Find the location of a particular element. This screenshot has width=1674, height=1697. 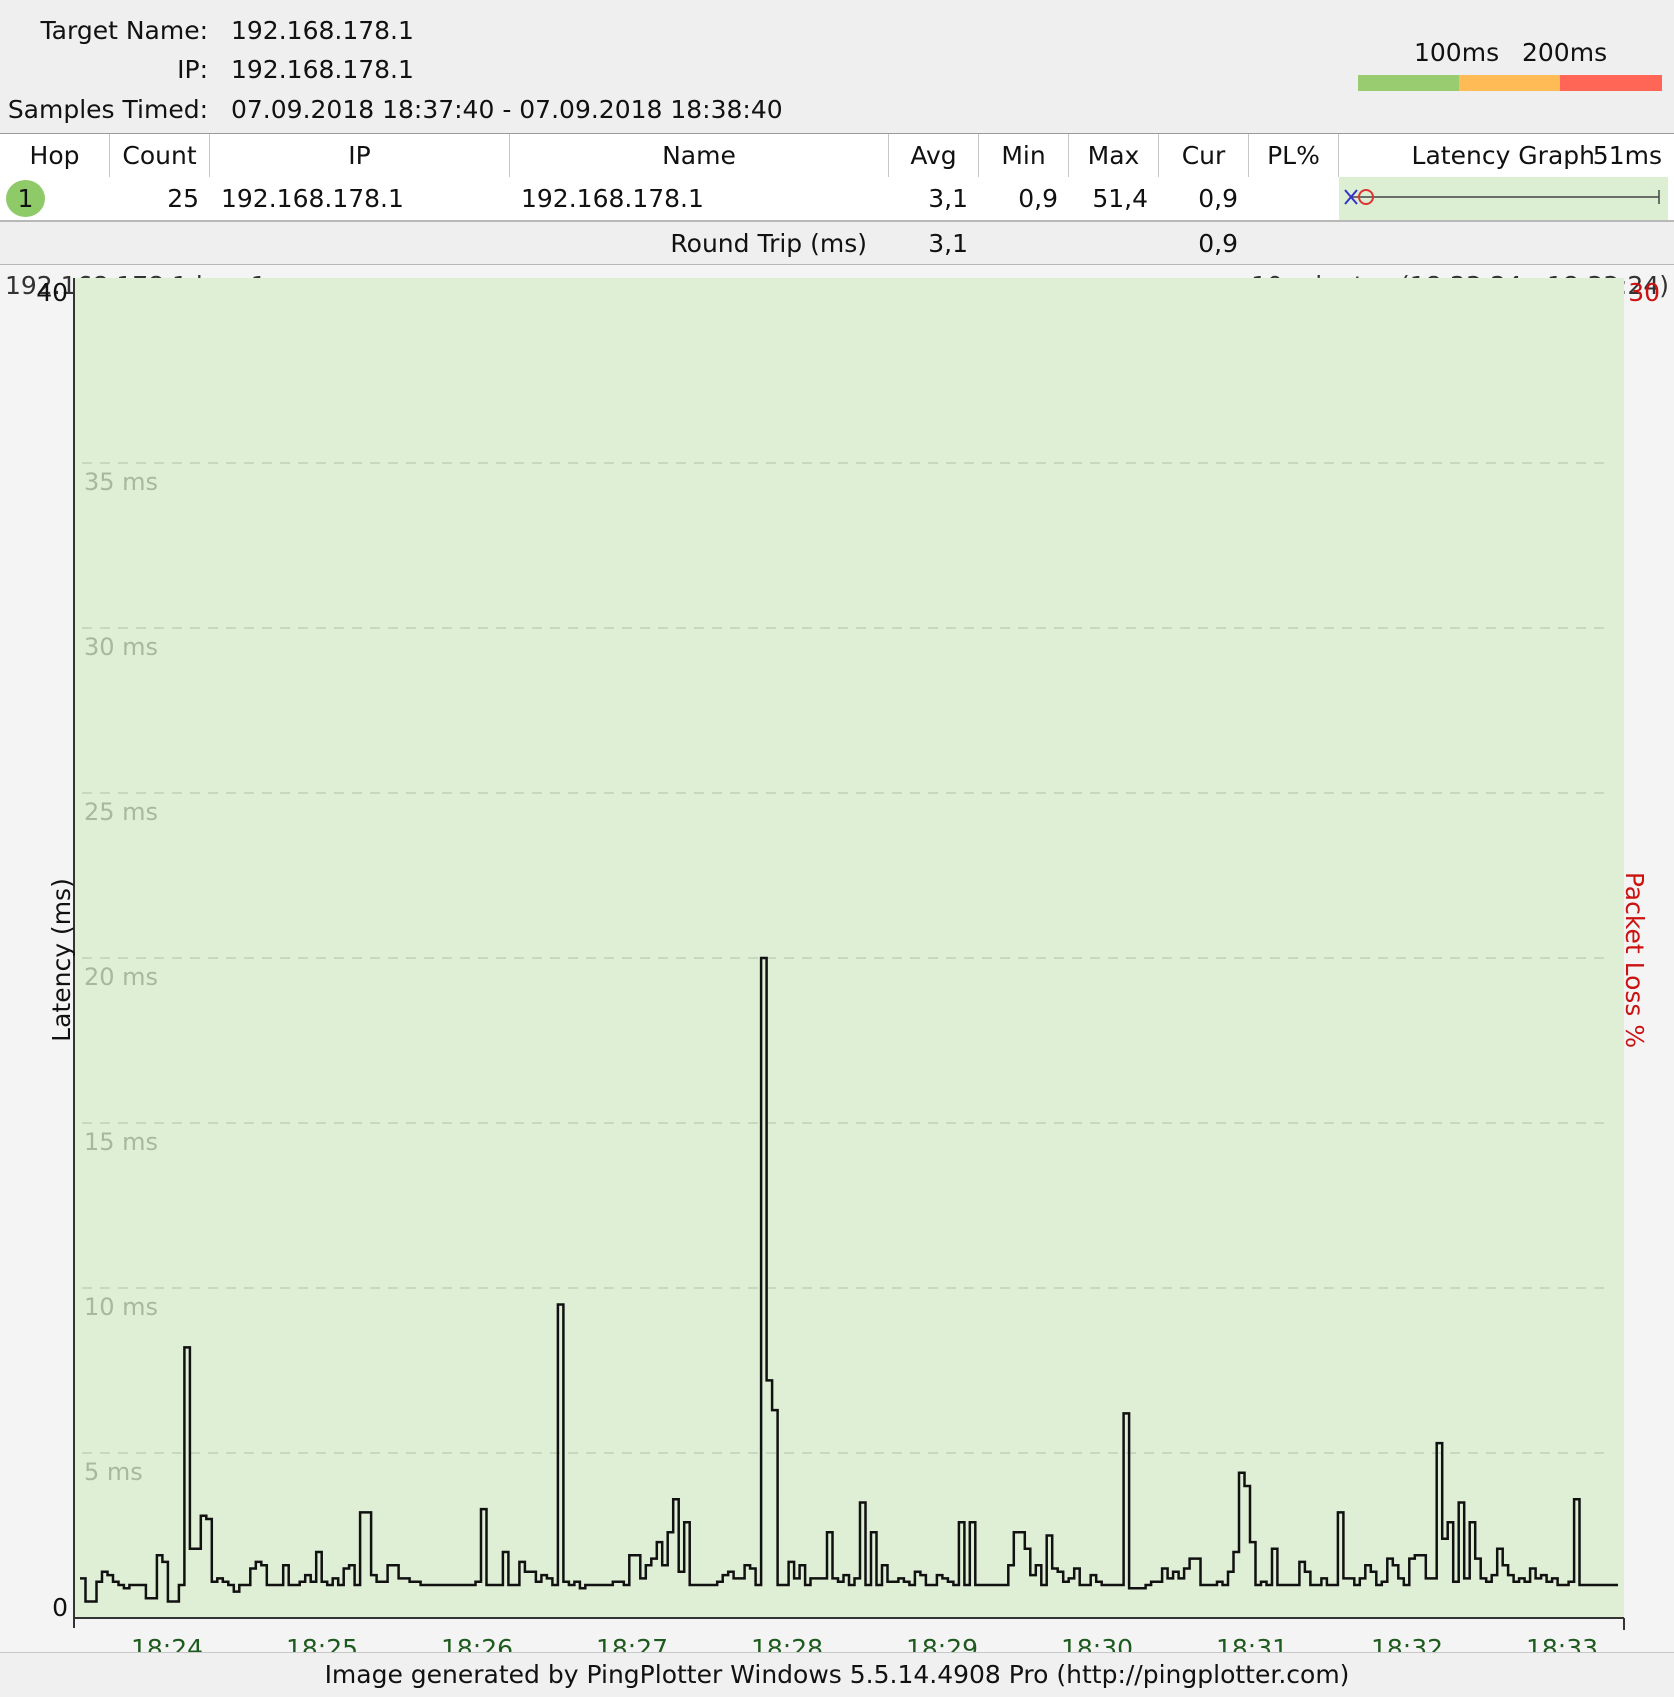

col-ip: IP is located at coordinates (360, 155).